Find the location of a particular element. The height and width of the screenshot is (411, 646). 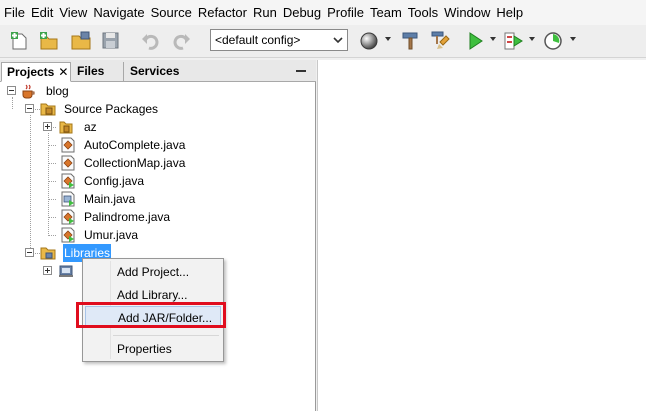

config-value: <default config> is located at coordinates (258, 40).